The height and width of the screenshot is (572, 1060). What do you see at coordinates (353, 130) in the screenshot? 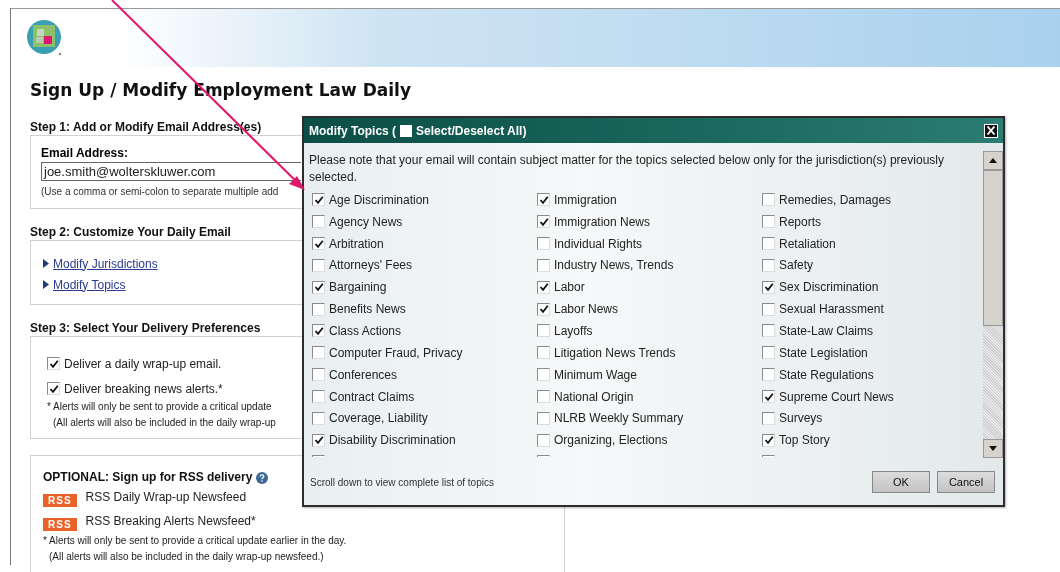
I see `dialog-title: Modify Topics (` at bounding box center [353, 130].